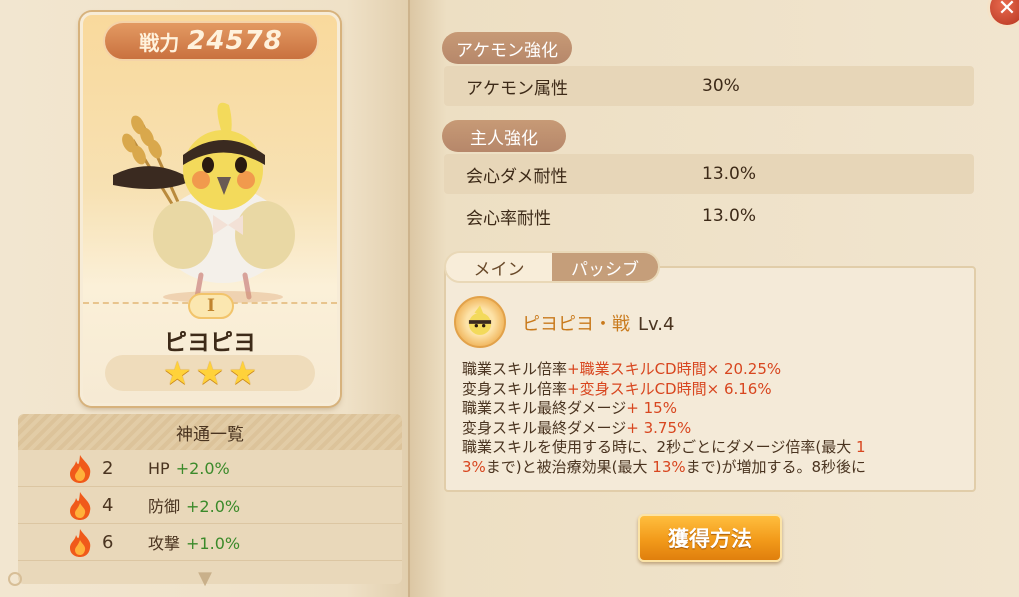  What do you see at coordinates (860, 447) in the screenshot?
I see `skill-line-value: 1` at bounding box center [860, 447].